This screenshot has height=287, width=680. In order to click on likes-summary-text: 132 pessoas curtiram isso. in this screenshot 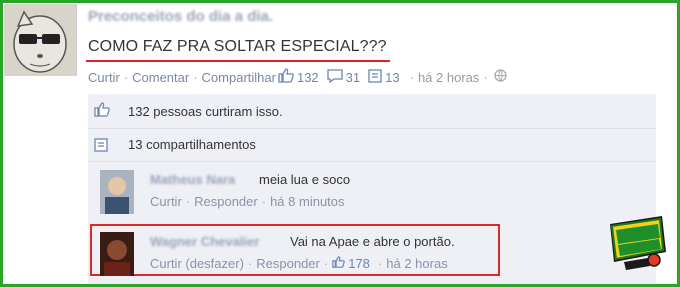, I will do `click(205, 111)`.